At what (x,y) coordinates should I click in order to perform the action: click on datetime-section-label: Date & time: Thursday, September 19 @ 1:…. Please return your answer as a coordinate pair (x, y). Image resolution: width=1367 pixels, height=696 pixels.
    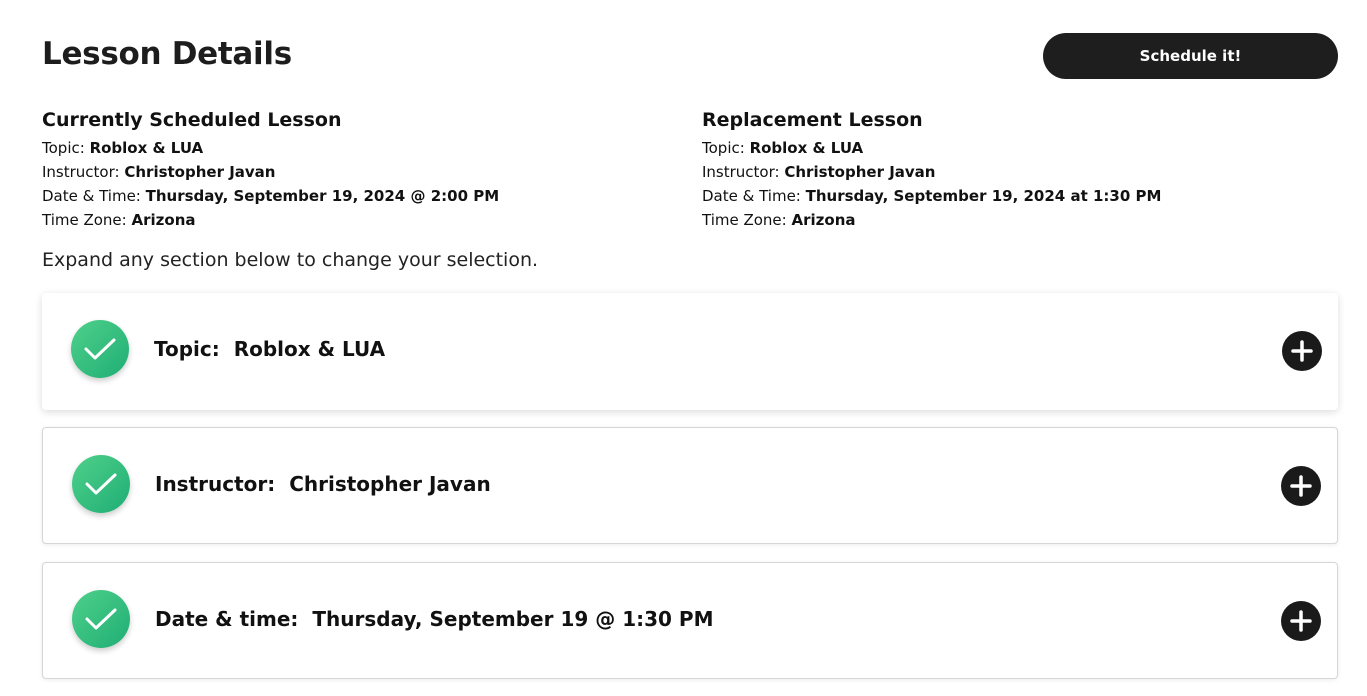
    Looking at the image, I should click on (434, 619).